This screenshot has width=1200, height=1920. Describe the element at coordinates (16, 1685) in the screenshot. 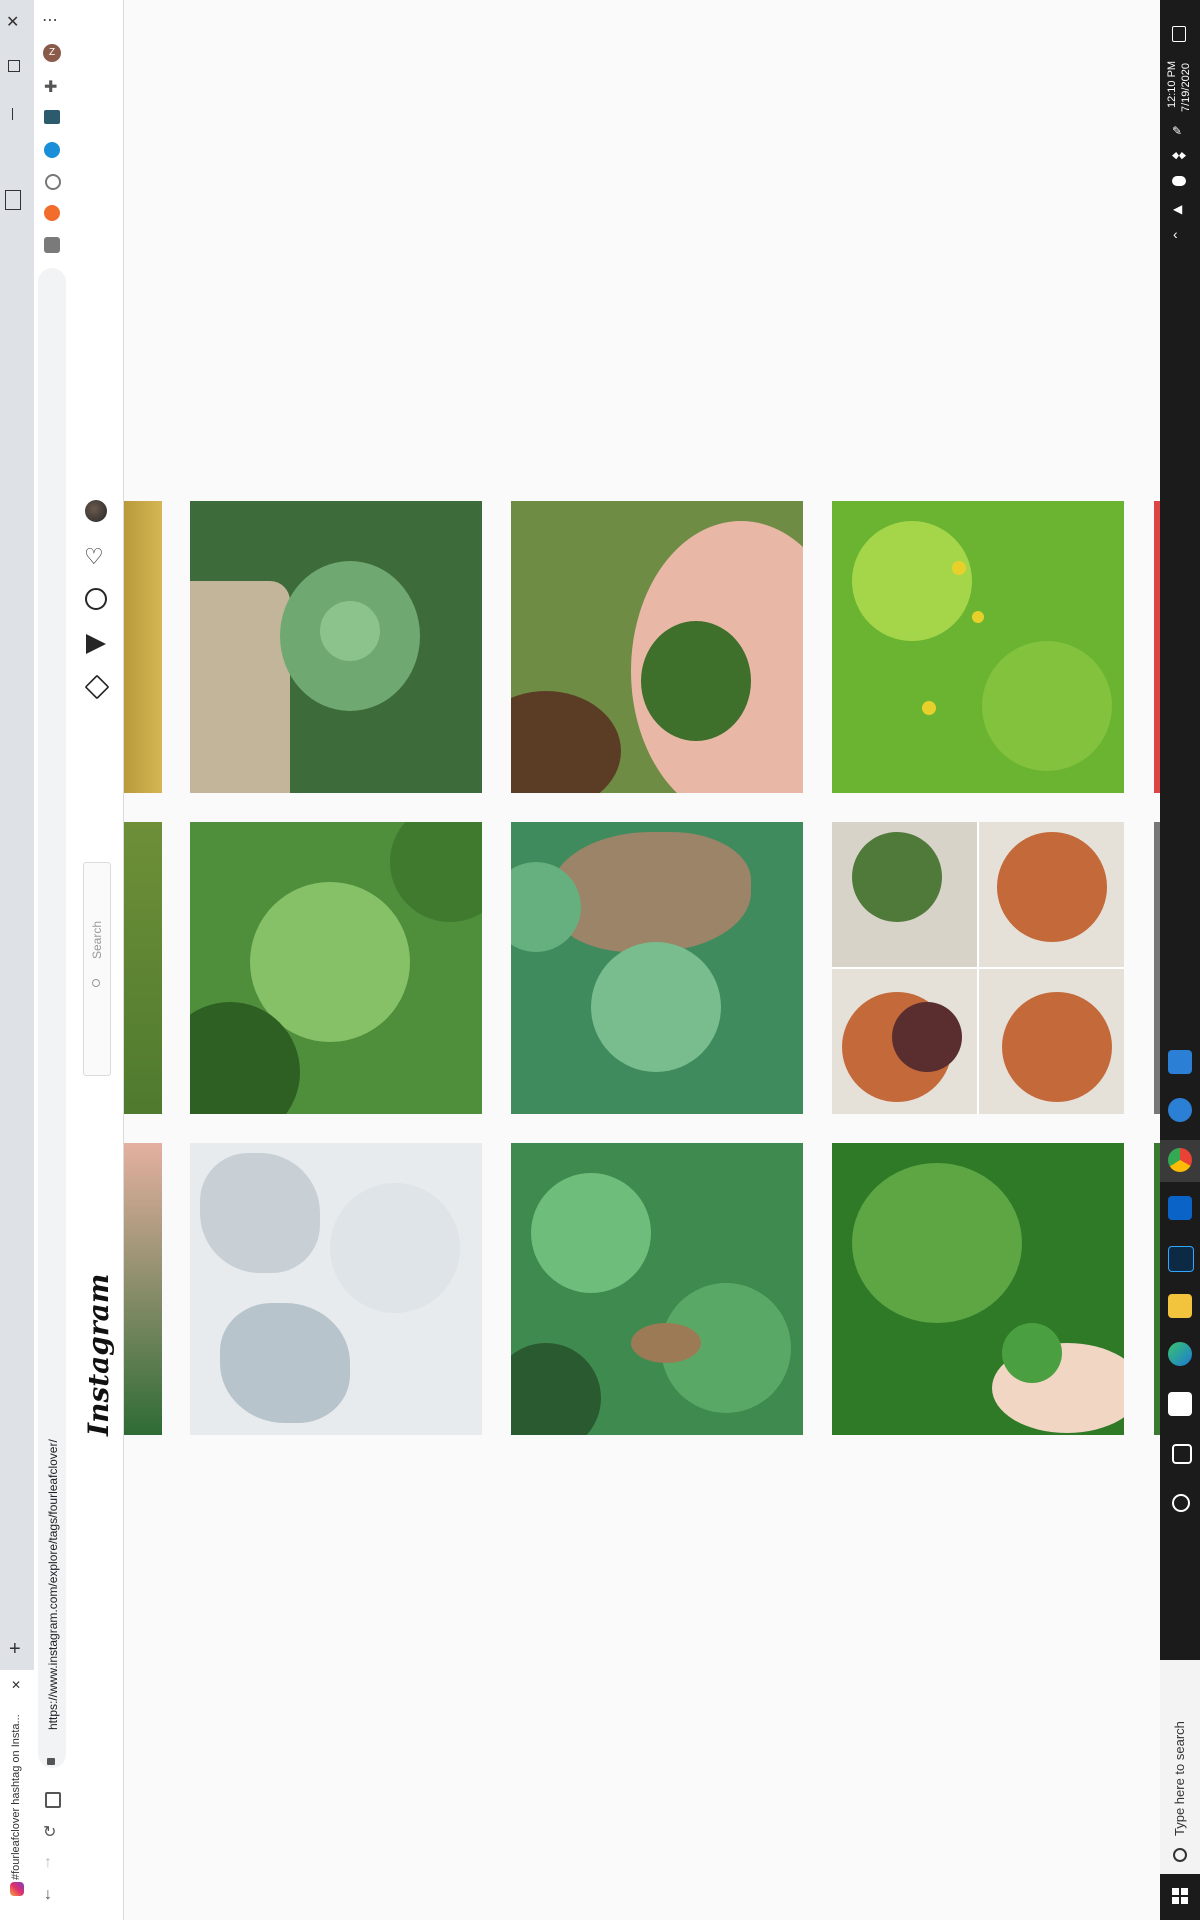

I see `tab-close-icon: ✕` at that location.